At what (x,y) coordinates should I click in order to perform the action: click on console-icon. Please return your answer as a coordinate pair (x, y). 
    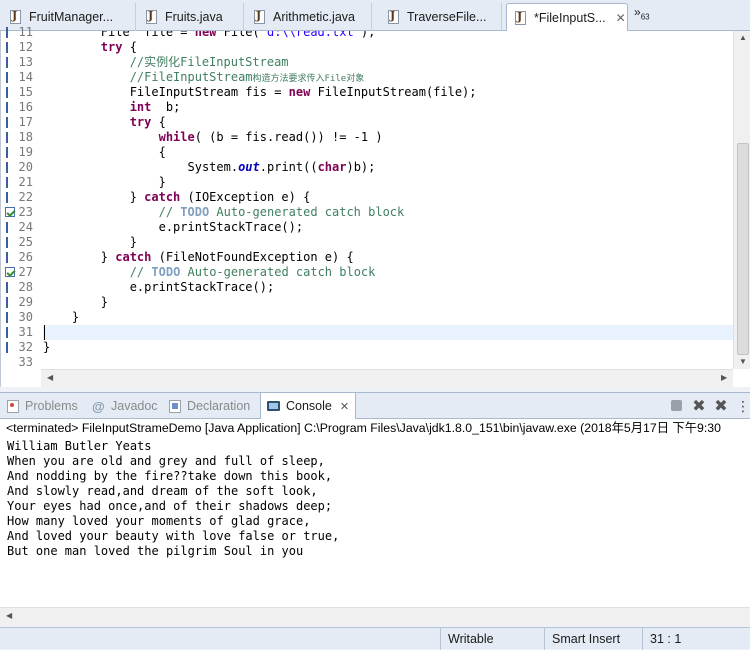
    Looking at the image, I should click on (274, 406).